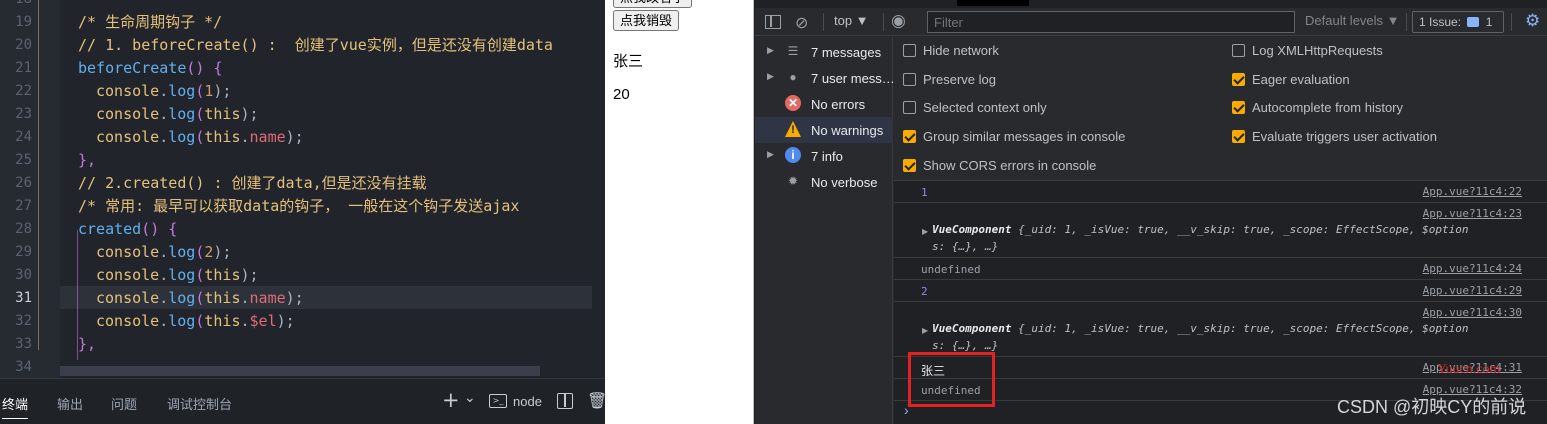  What do you see at coordinates (15, 406) in the screenshot?
I see `tab-terminal: 终端` at bounding box center [15, 406].